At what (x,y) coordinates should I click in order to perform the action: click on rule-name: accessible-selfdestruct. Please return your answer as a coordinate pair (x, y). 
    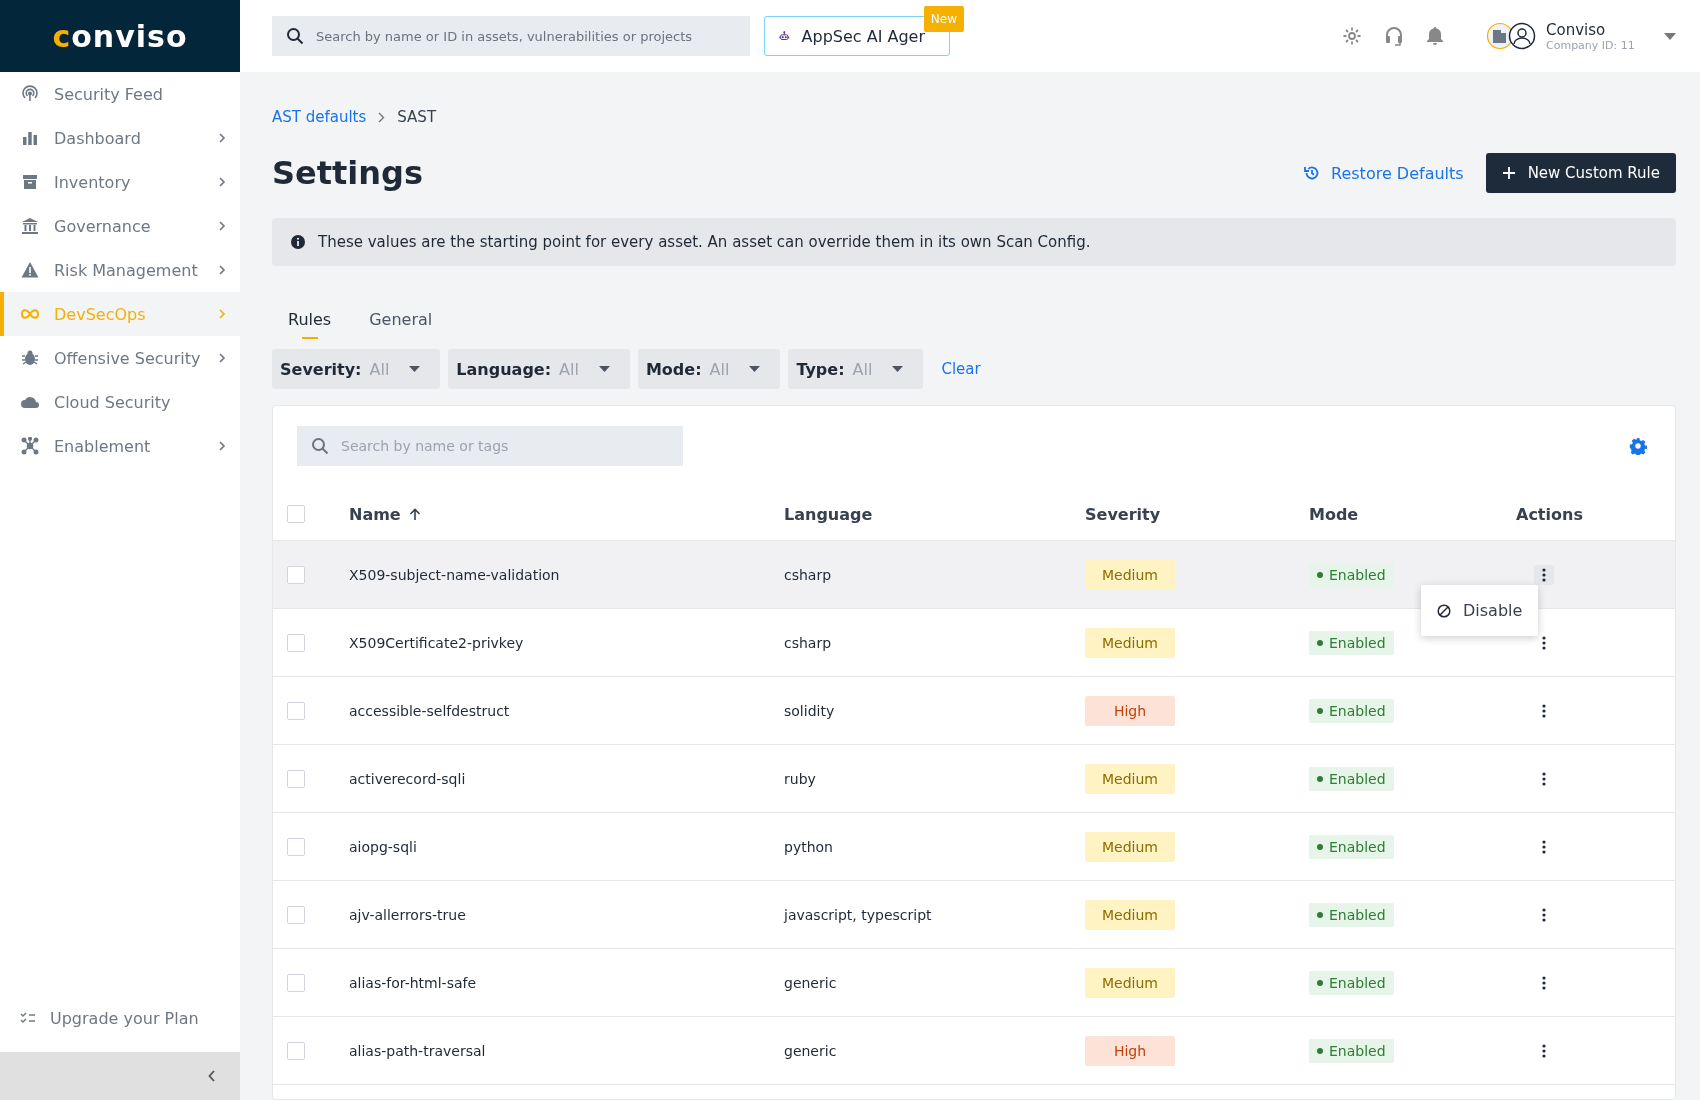
    Looking at the image, I should click on (429, 710).